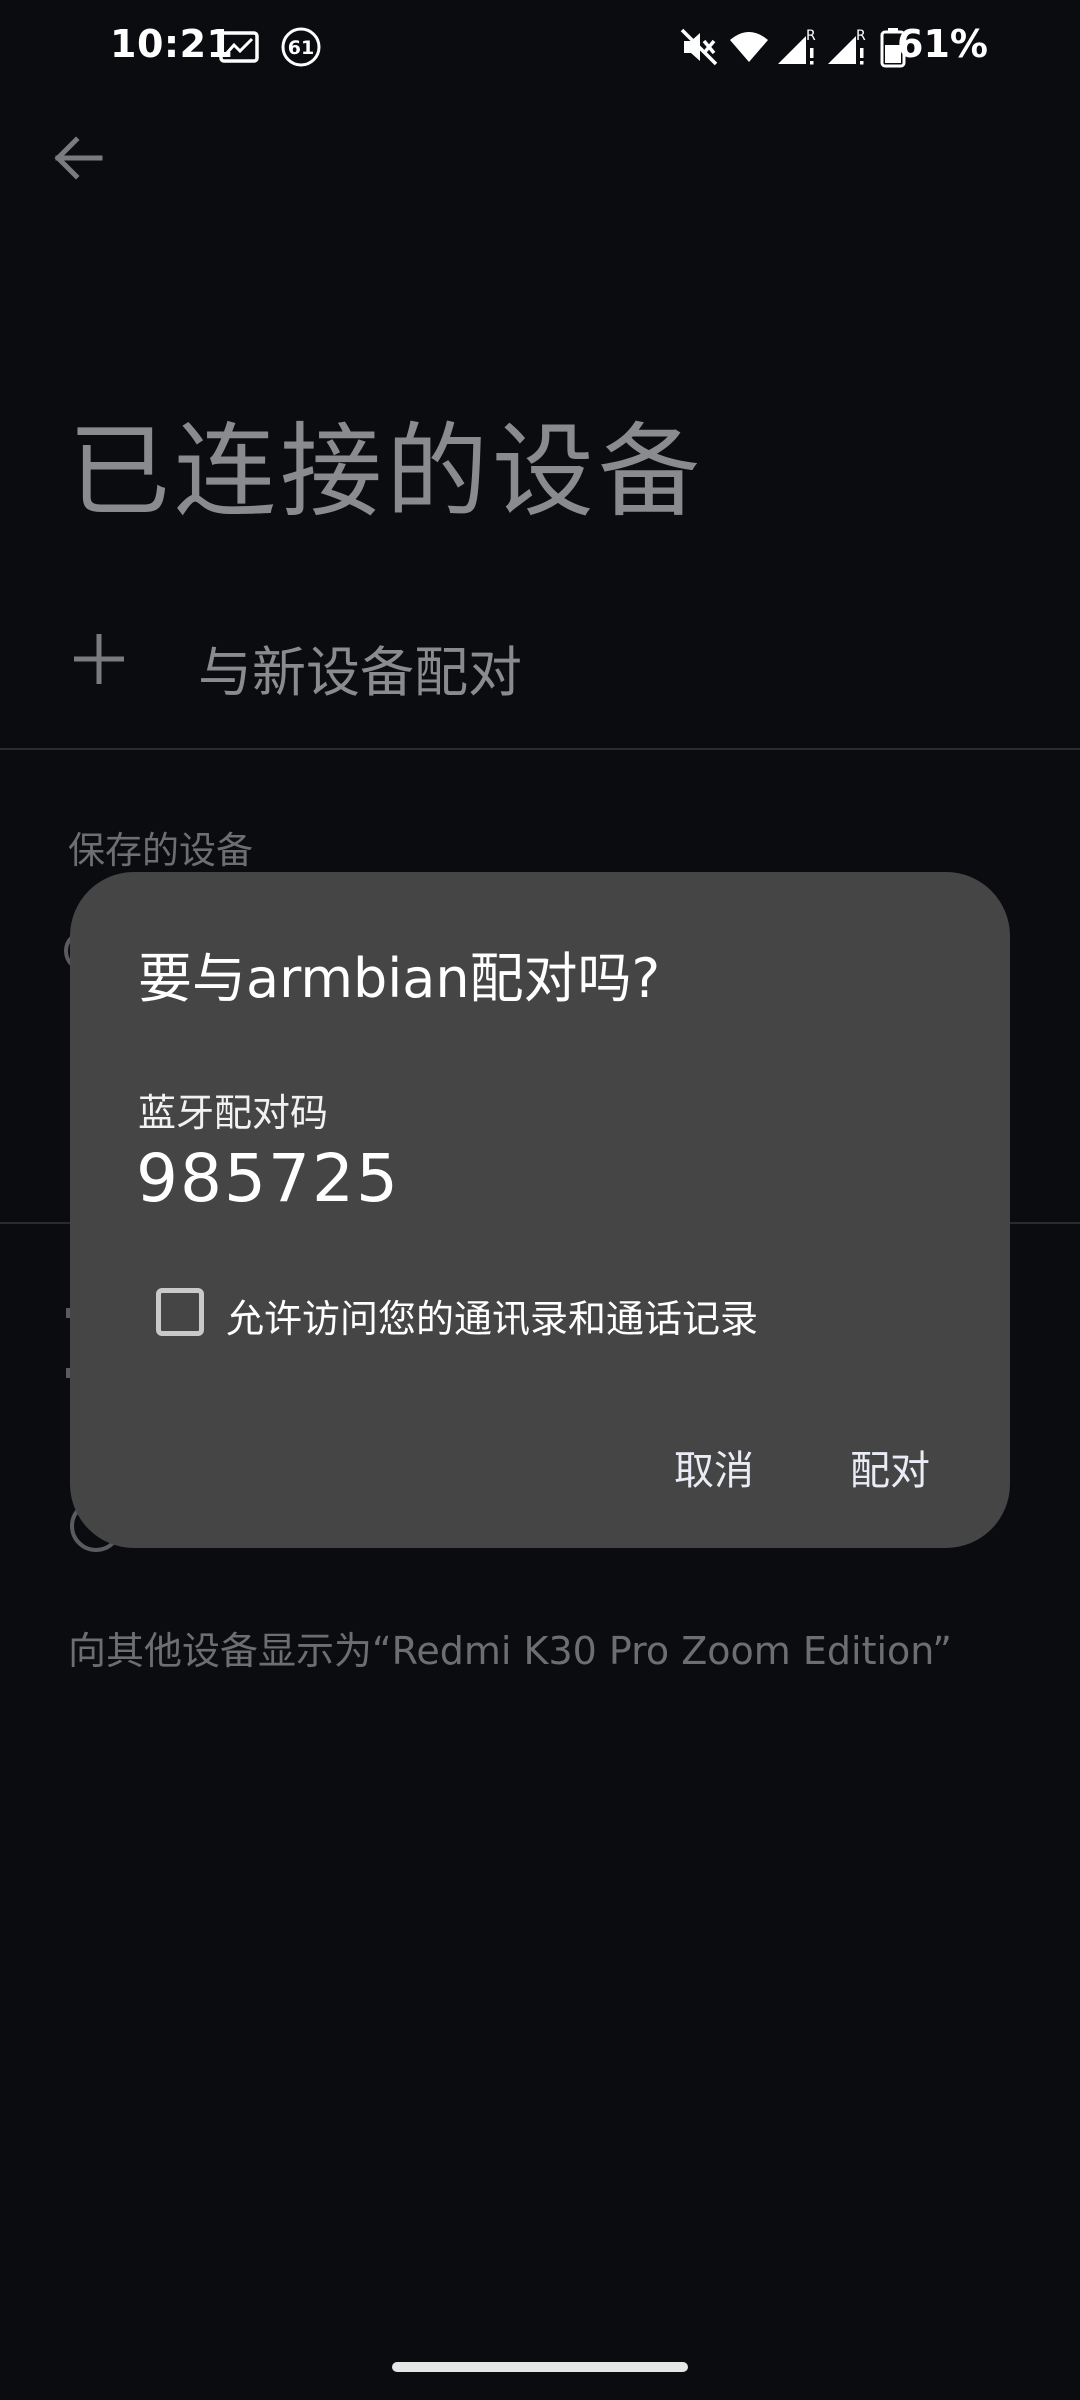 This screenshot has width=1080, height=2400. What do you see at coordinates (890, 1467) in the screenshot?
I see `pair-button: 配对` at bounding box center [890, 1467].